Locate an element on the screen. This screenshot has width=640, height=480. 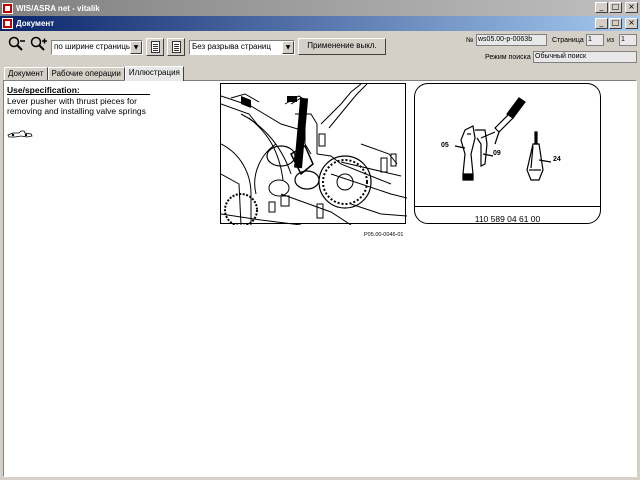
page-field: 1 is located at coordinates (595, 40).